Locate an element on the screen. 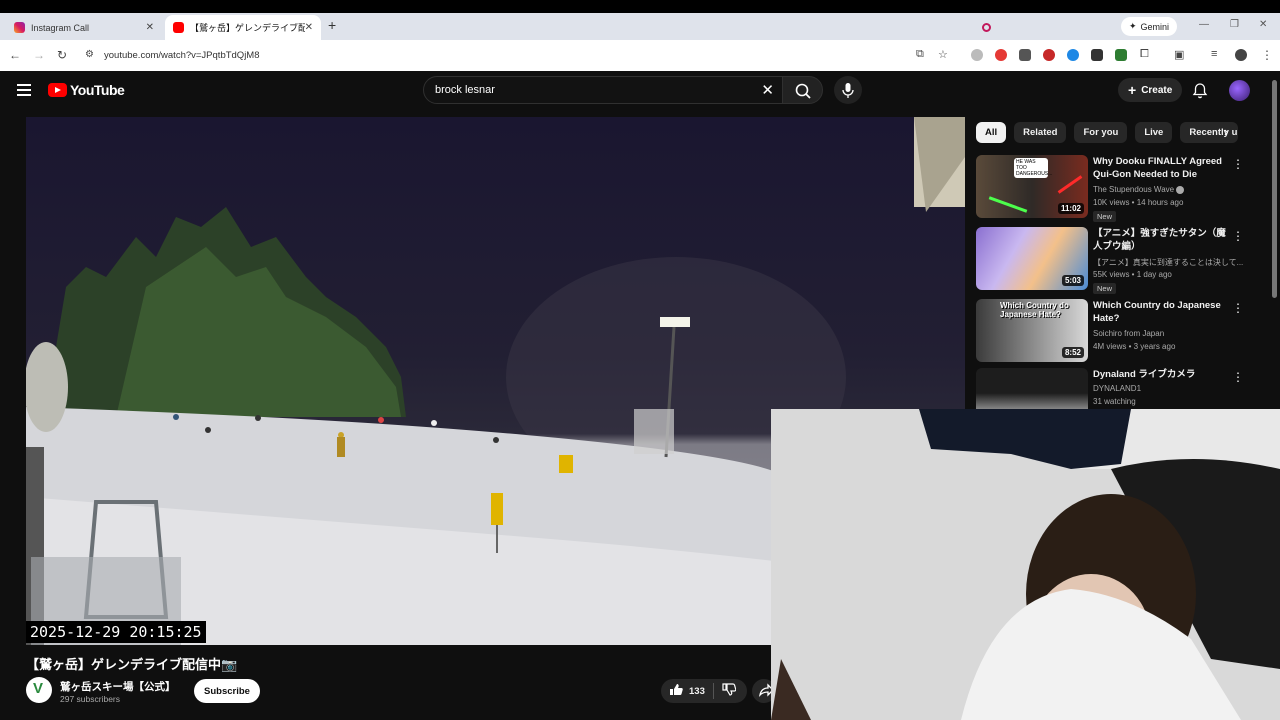  channel-name: 鷲ヶ岳スキー場【公式】 is located at coordinates (118, 686).